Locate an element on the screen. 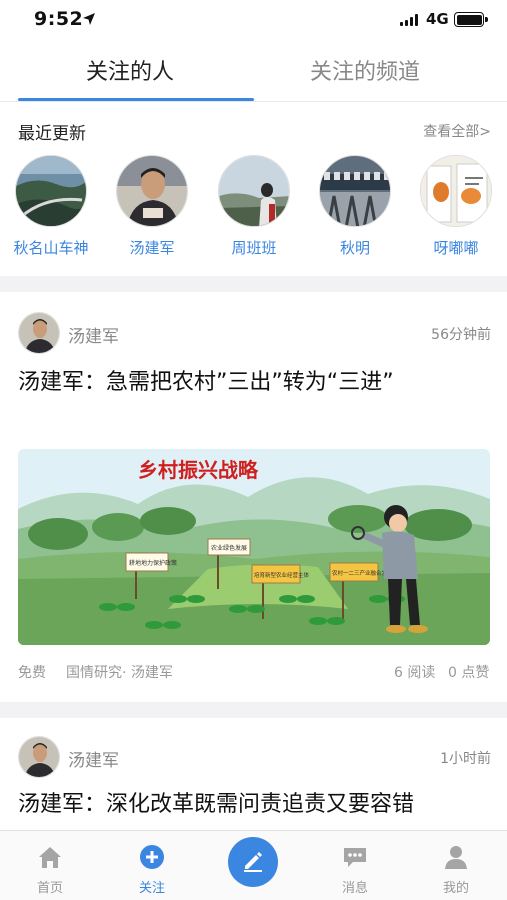 The width and height of the screenshot is (507, 900). recent-person: 秋名山车神 is located at coordinates (51, 206).